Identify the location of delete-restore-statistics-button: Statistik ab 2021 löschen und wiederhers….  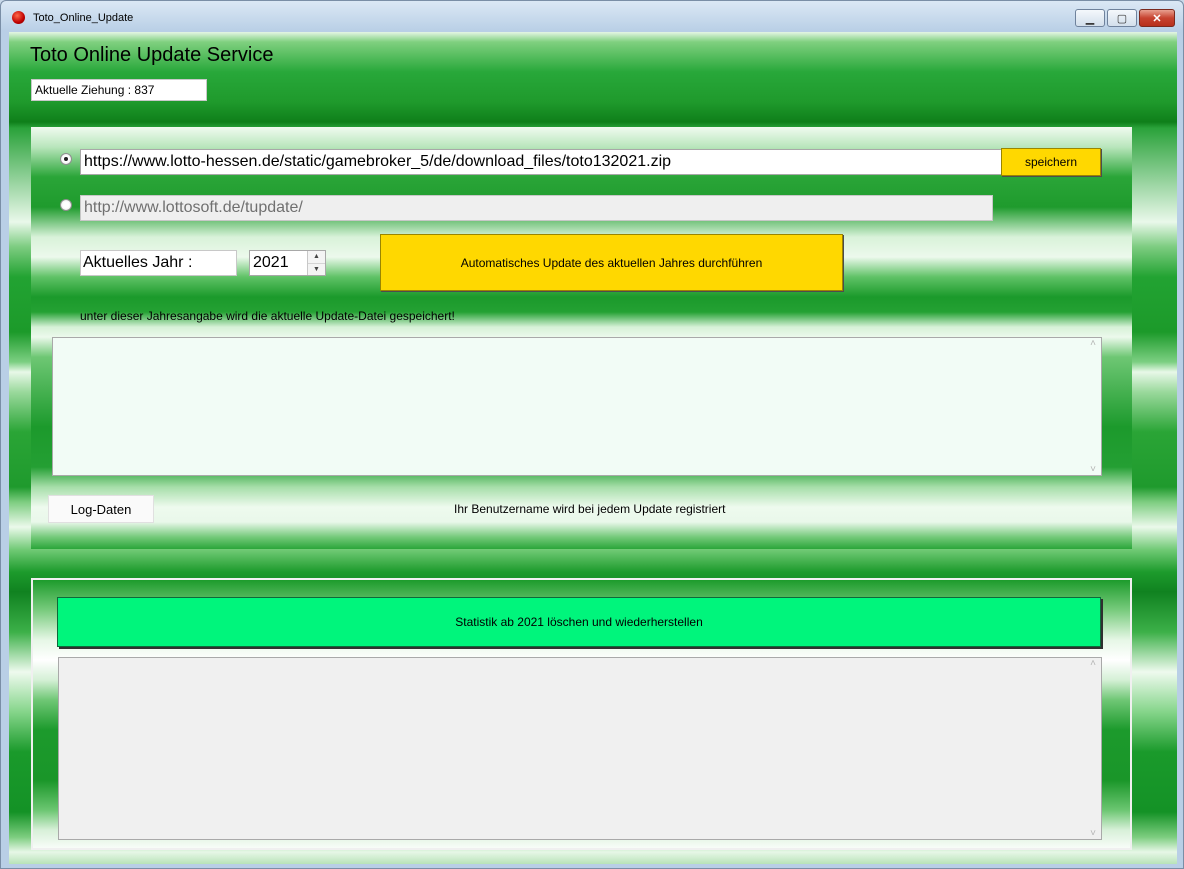
(579, 622).